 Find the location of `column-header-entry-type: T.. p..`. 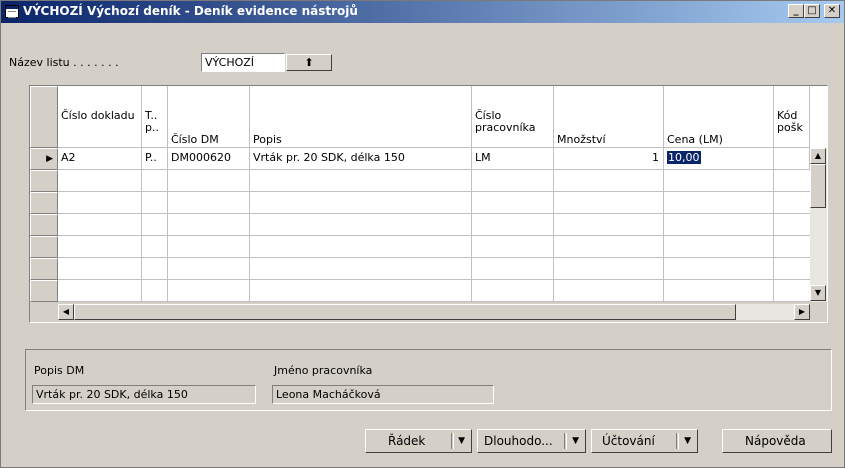

column-header-entry-type: T.. p.. is located at coordinates (155, 117).